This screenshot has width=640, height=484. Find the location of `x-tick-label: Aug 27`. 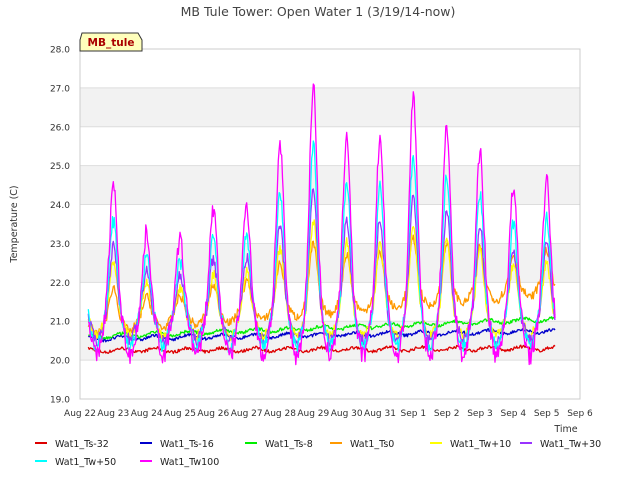

x-tick-label: Aug 27 is located at coordinates (247, 414).